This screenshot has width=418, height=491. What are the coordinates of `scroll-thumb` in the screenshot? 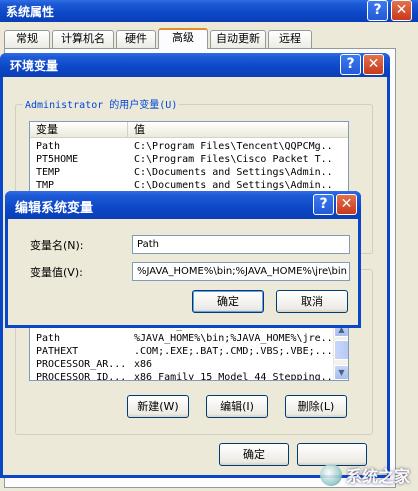 It's located at (341, 350).